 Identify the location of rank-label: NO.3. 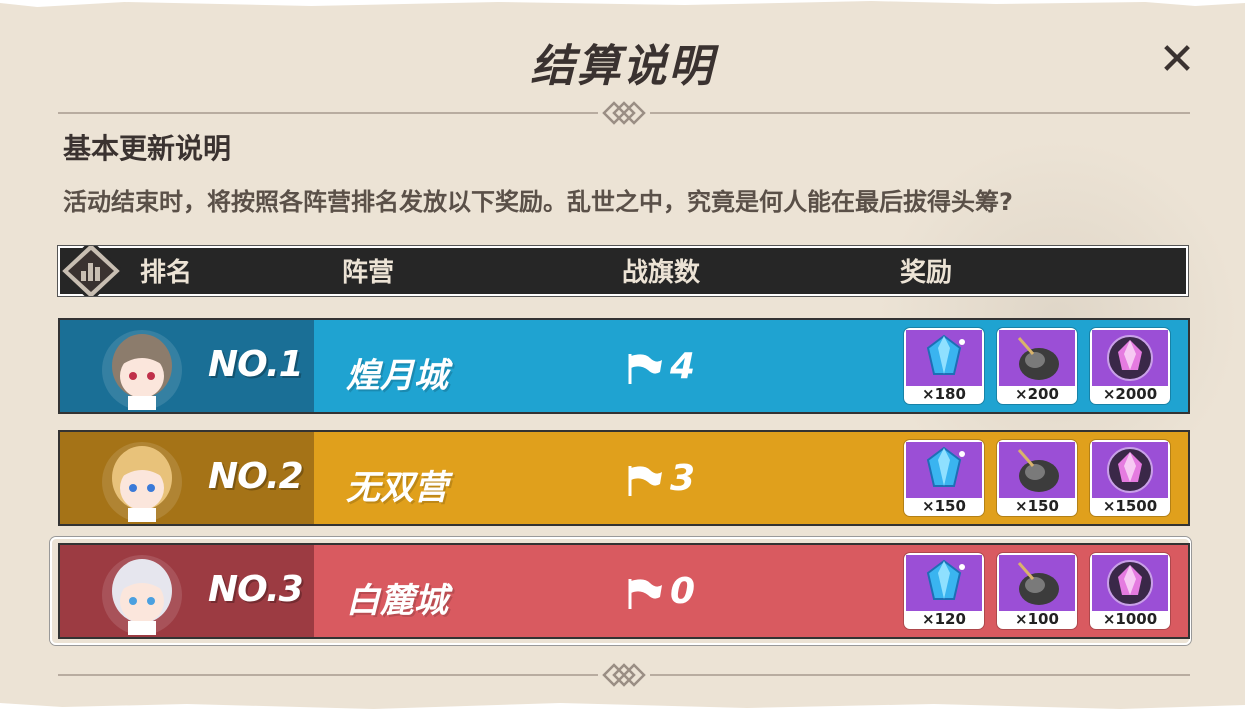
(256, 589).